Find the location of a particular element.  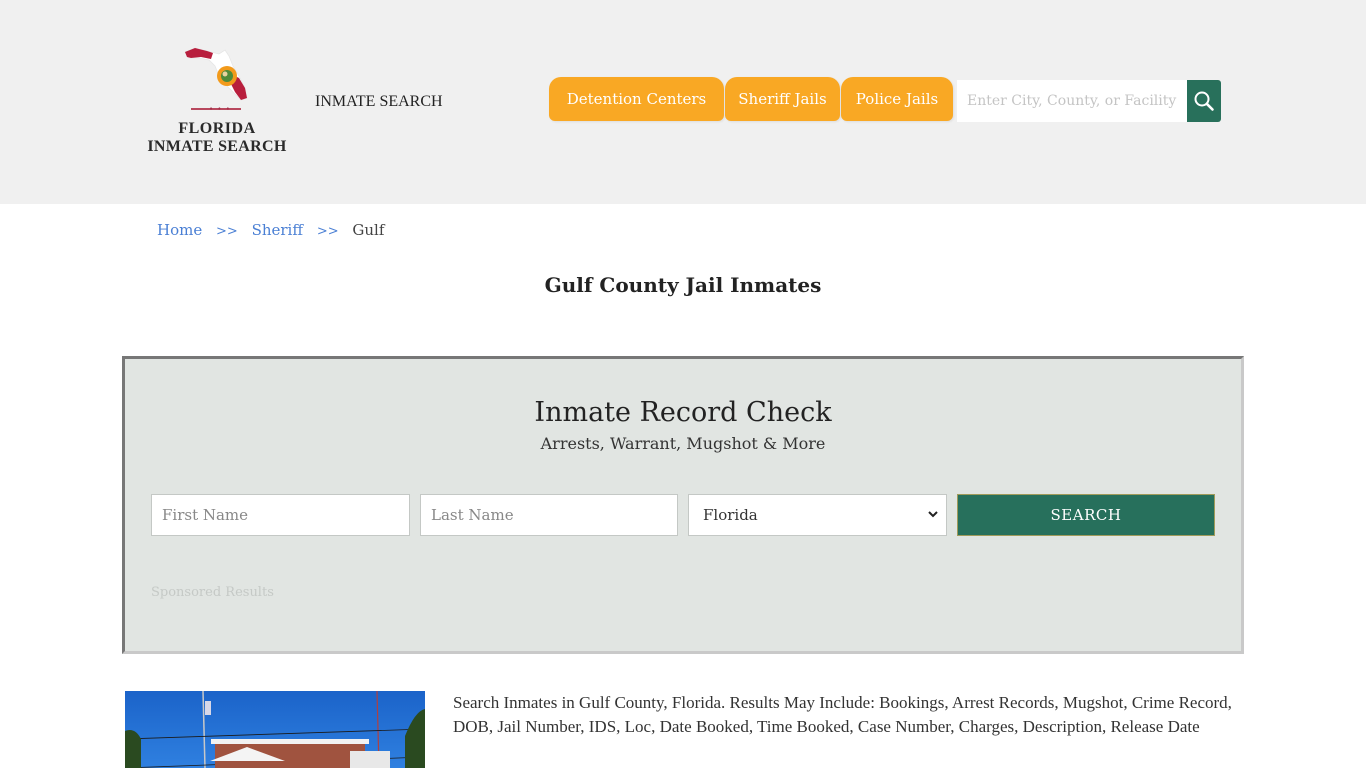

tab-label: Detention Centers is located at coordinates (636, 99).